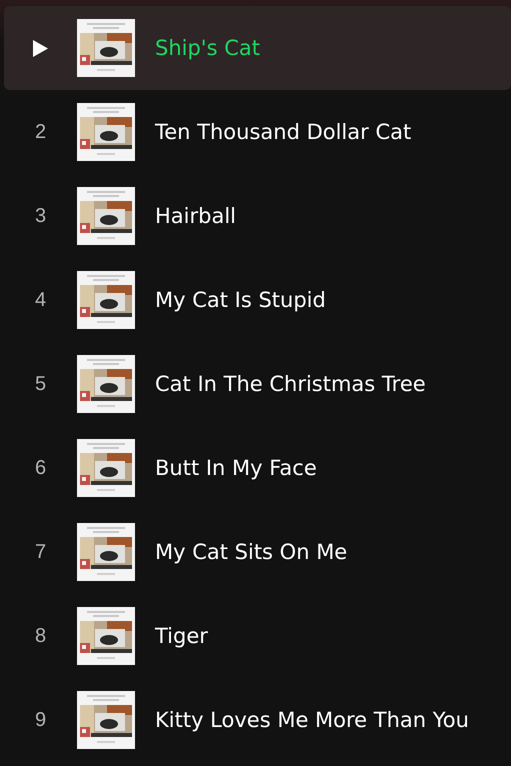 The width and height of the screenshot is (511, 766). What do you see at coordinates (207, 48) in the screenshot?
I see `track-title: Ship's Cat` at bounding box center [207, 48].